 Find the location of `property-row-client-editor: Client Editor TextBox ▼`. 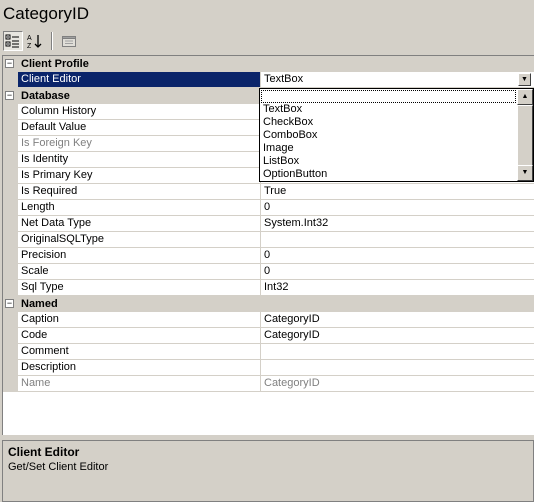

property-row-client-editor: Client Editor TextBox ▼ is located at coordinates (268, 80).